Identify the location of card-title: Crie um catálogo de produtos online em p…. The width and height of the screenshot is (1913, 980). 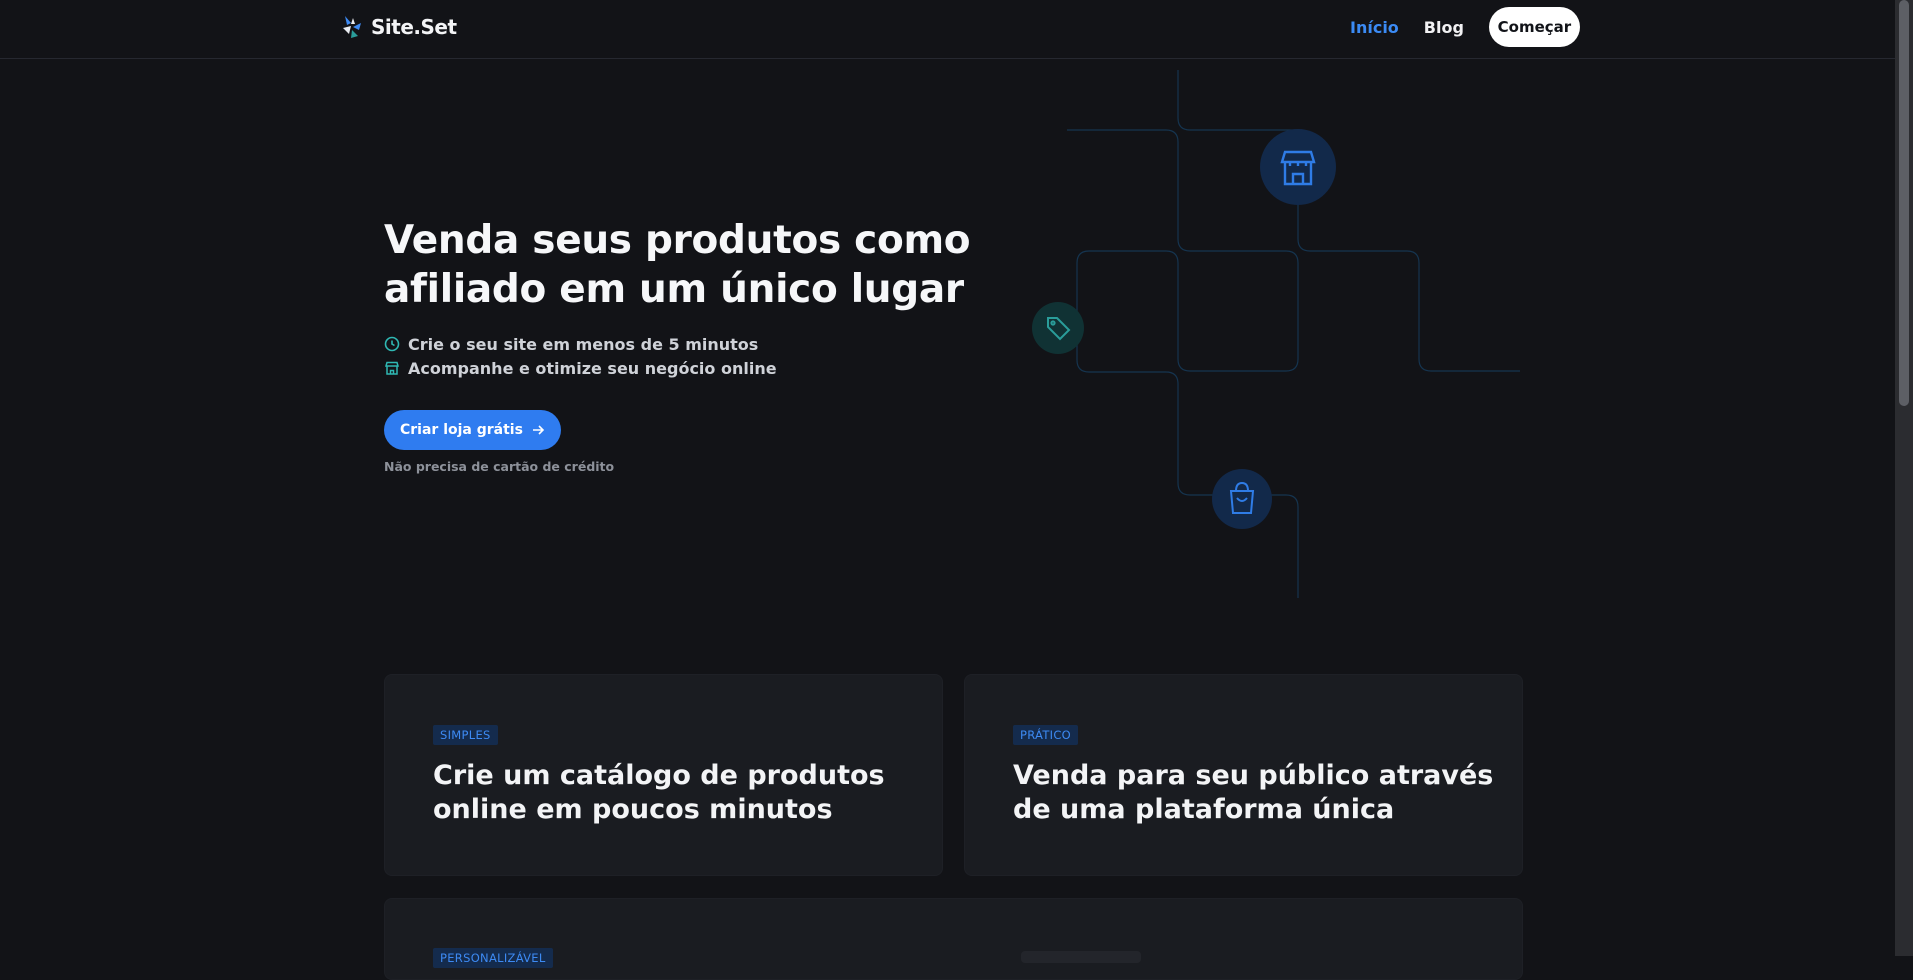
(677, 793).